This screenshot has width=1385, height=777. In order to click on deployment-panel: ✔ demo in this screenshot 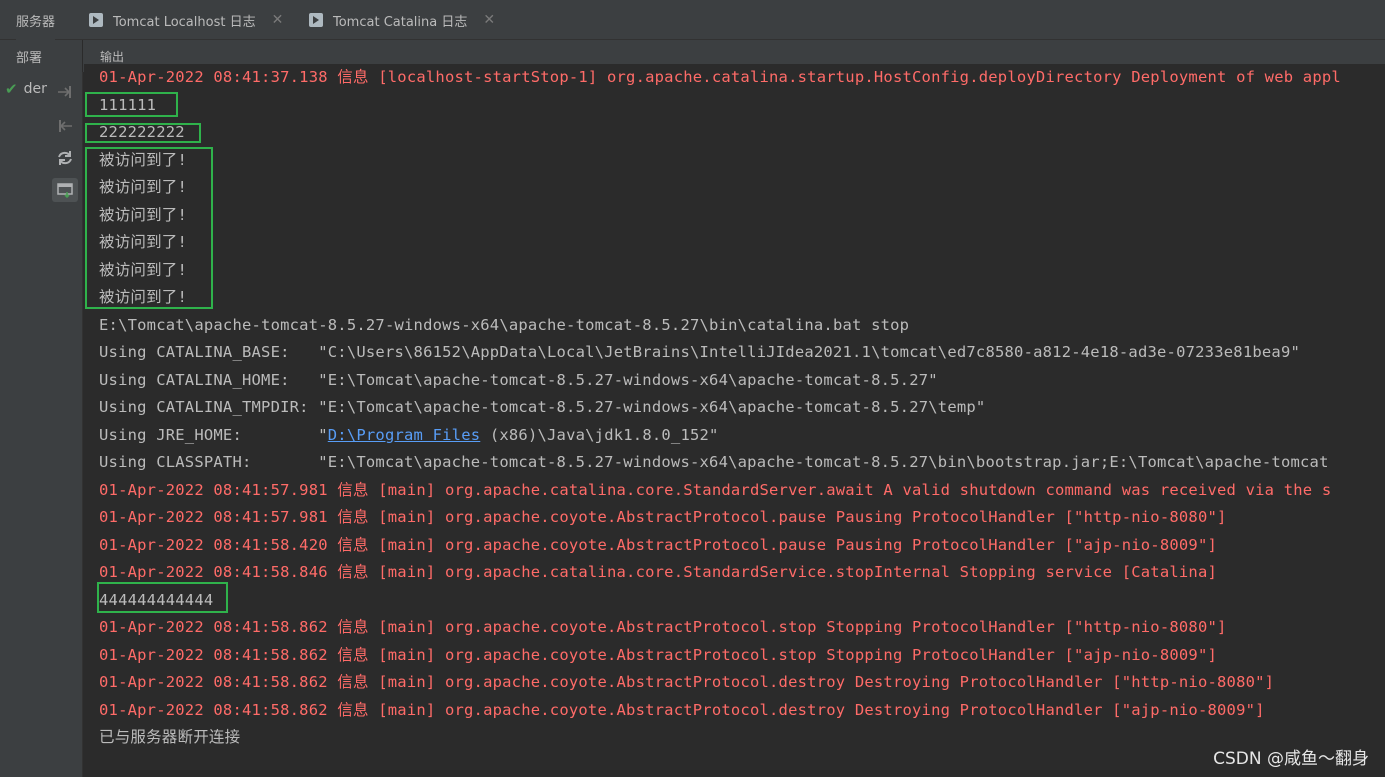, I will do `click(41, 424)`.